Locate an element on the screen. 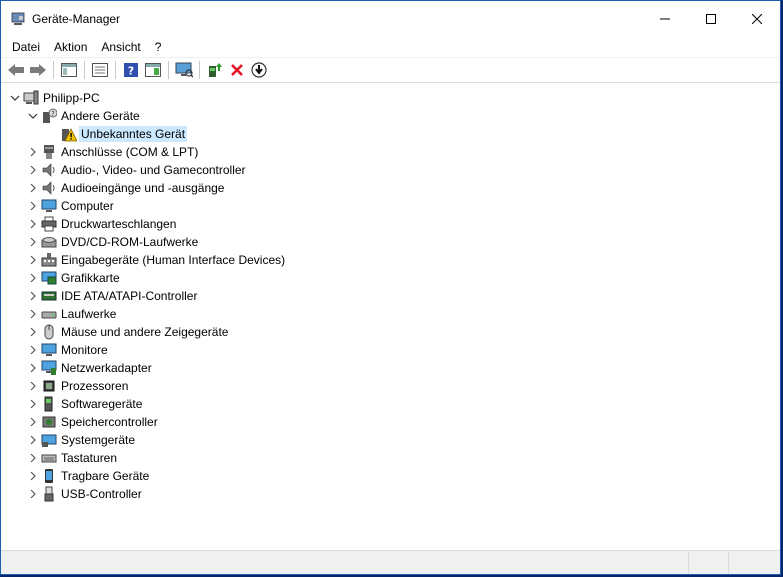 This screenshot has height=577, width=783. keyboard-icon is located at coordinates (49, 458).